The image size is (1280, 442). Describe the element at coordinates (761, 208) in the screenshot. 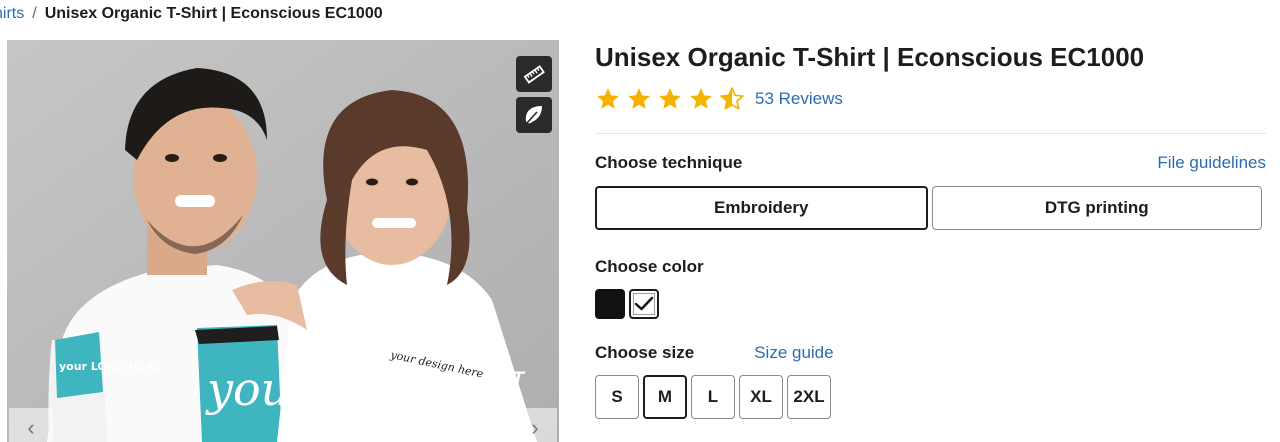

I see `technique-embroidery-button: Embroidery` at that location.